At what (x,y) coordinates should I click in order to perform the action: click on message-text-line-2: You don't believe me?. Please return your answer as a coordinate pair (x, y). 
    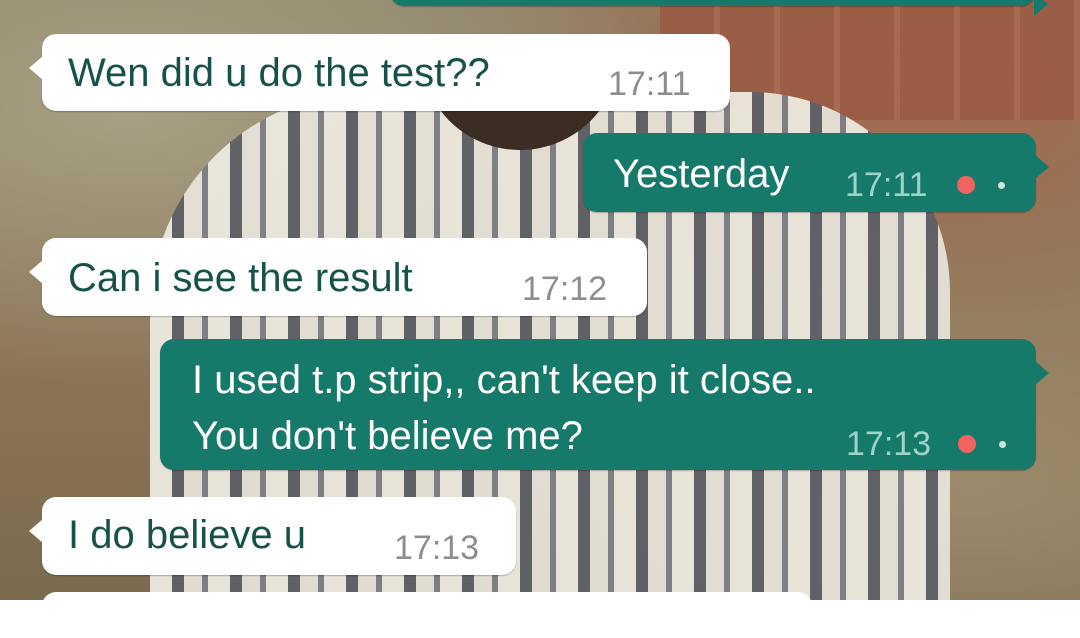
    Looking at the image, I should click on (387, 436).